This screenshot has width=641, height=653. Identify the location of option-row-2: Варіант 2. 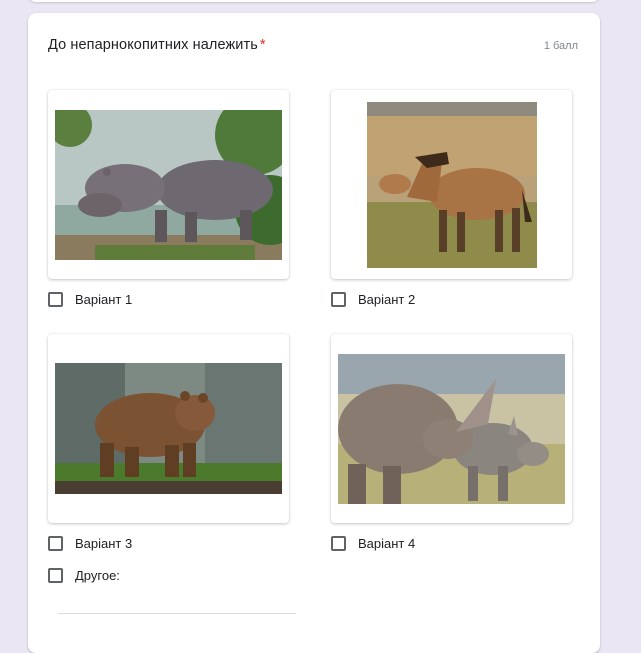
(373, 299).